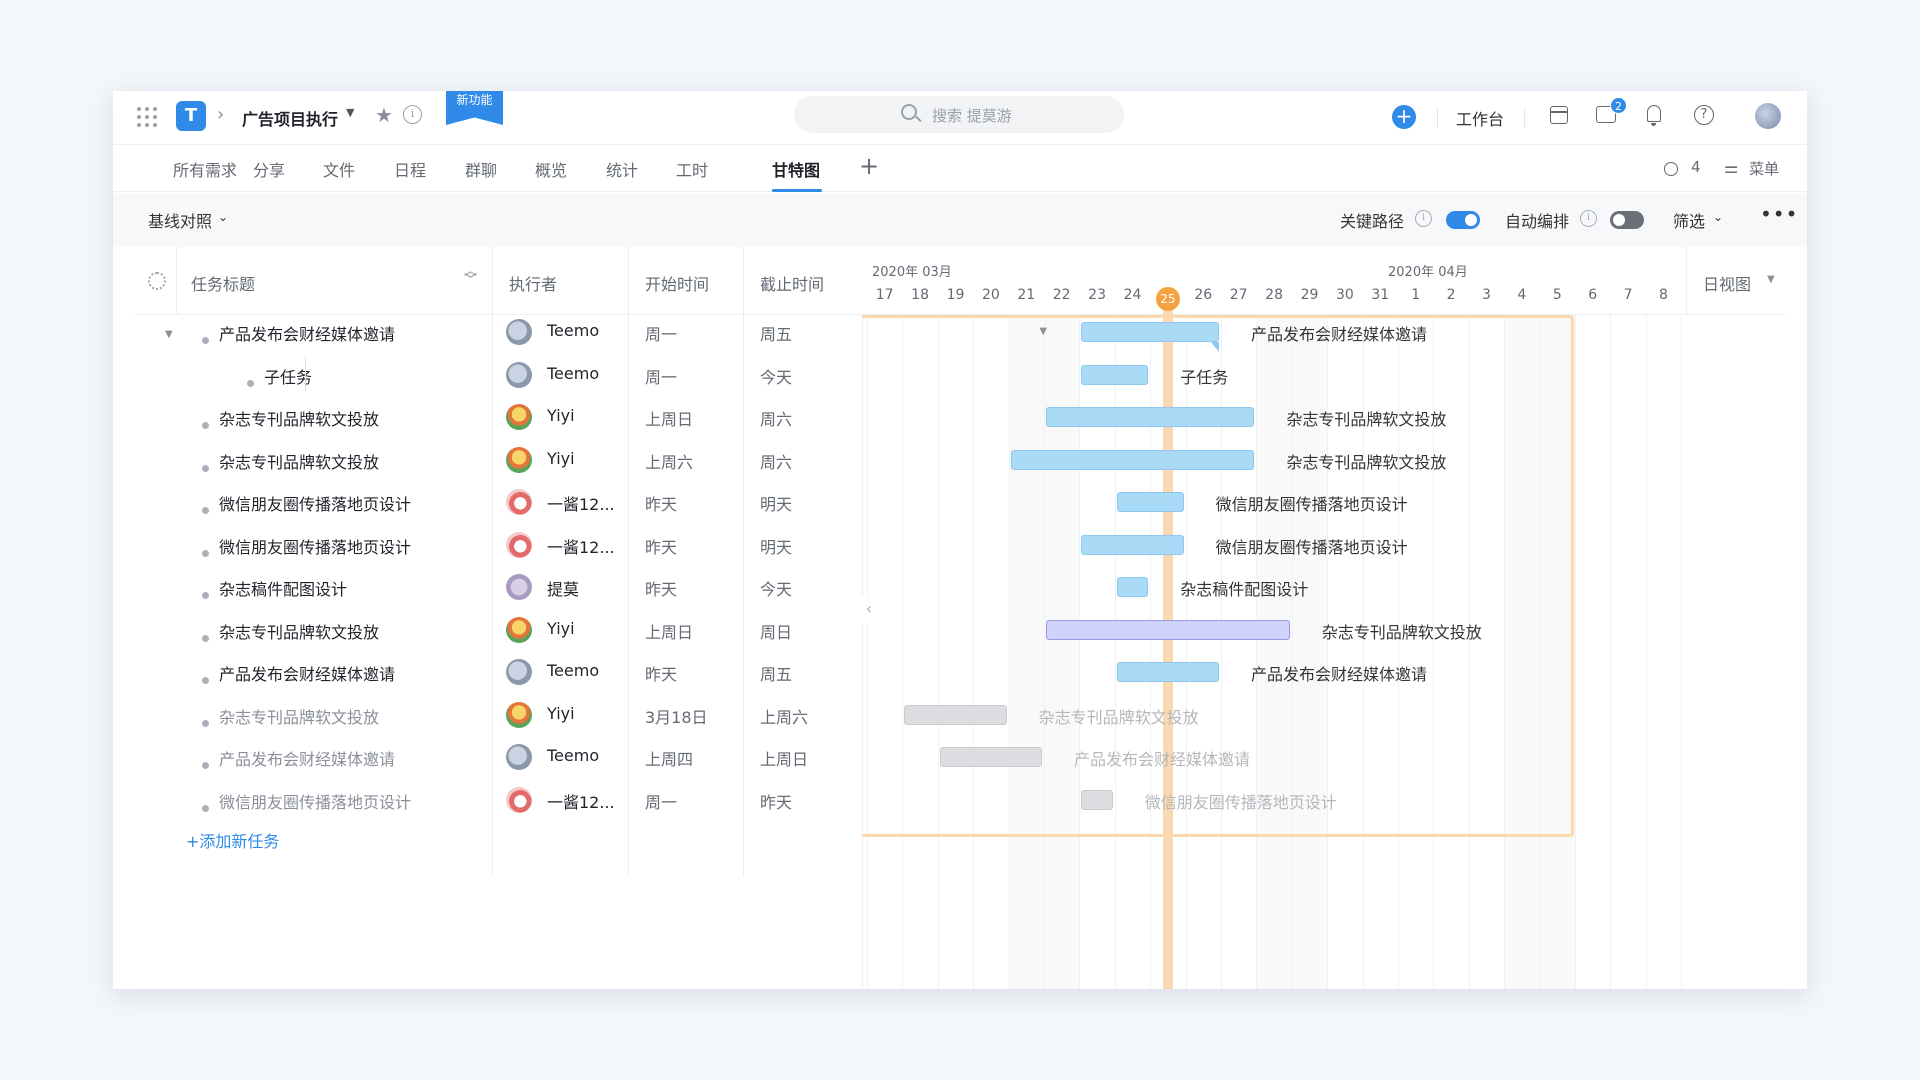 This screenshot has height=1080, width=1920. I want to click on start-date: 上周四, so click(669, 758).